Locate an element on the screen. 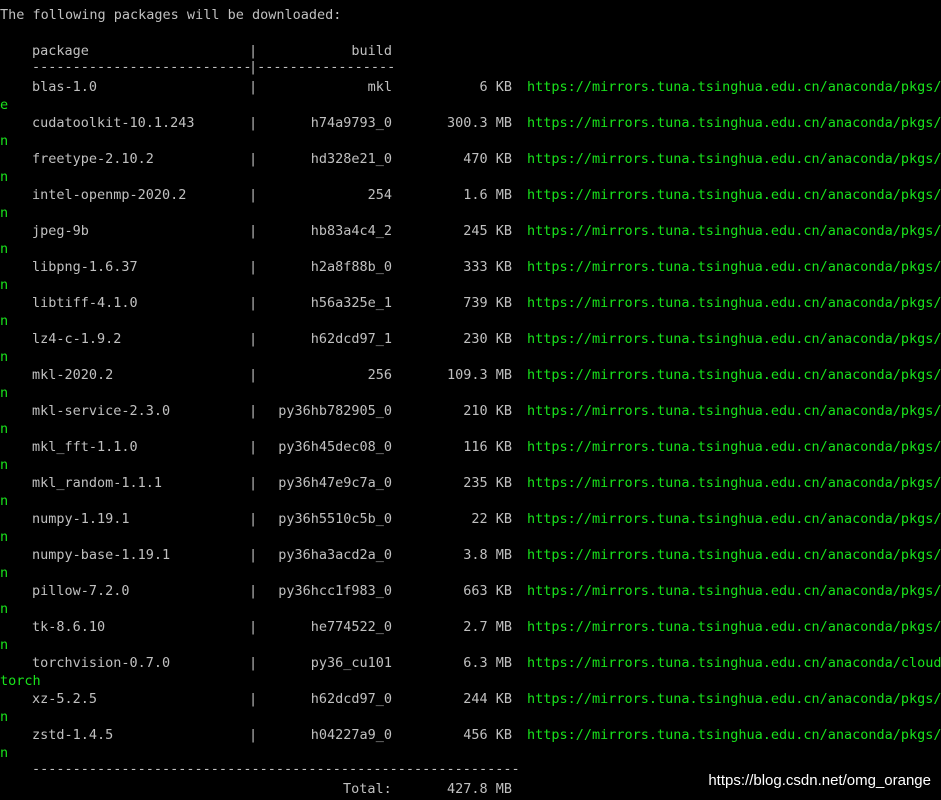 This screenshot has width=941, height=800. package-size: 6 KB is located at coordinates (495, 87).